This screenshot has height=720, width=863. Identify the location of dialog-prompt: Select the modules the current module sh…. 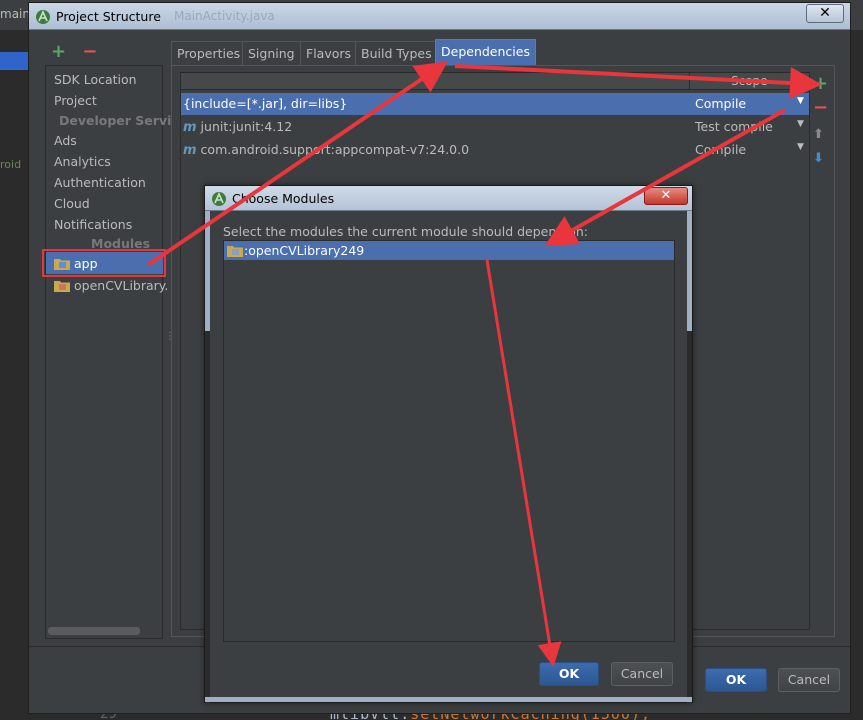
(405, 231).